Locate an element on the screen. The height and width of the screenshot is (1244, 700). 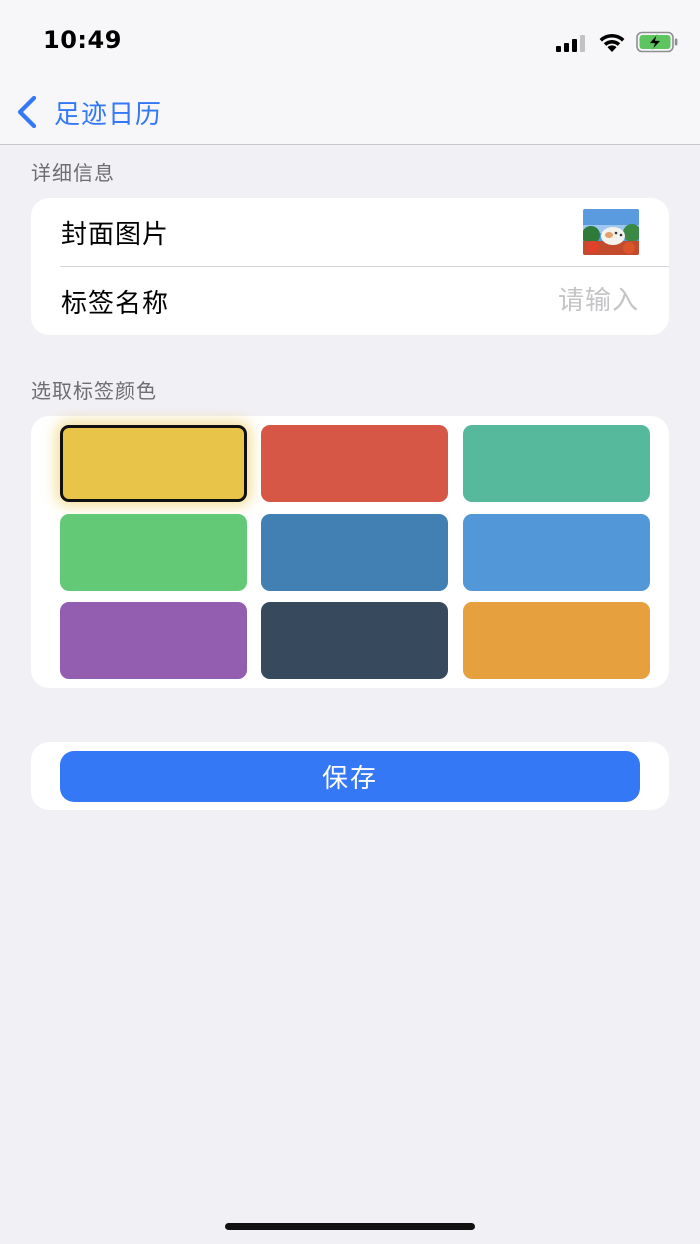
details-card: 封面图片 标签名称 is located at coordinates (350, 266).